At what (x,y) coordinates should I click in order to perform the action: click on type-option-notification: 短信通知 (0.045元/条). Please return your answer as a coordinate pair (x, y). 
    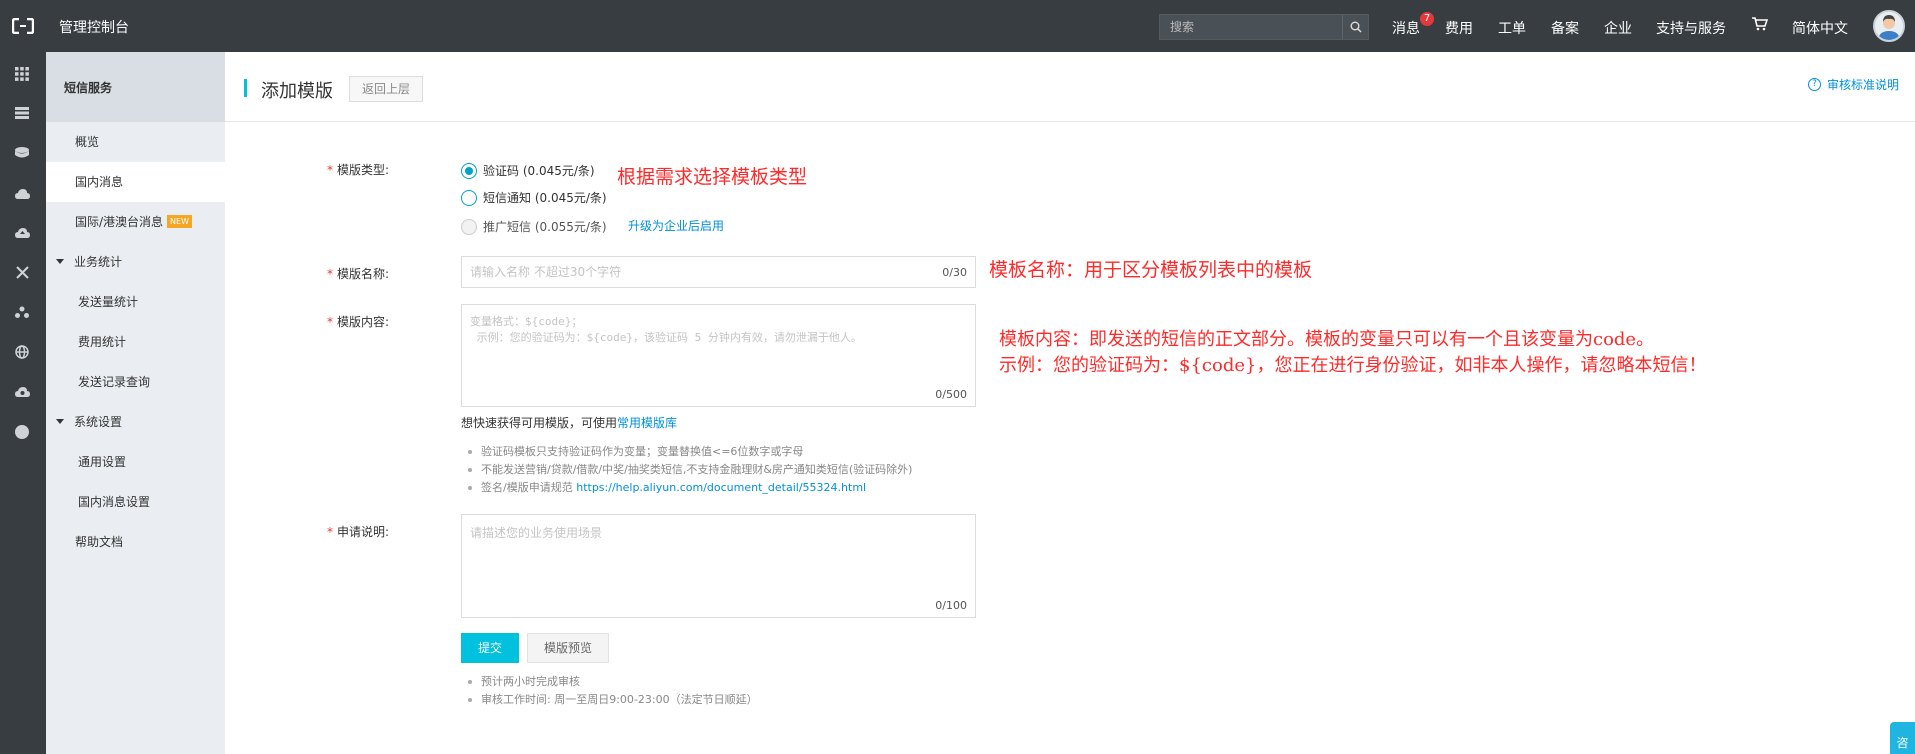
    Looking at the image, I should click on (534, 197).